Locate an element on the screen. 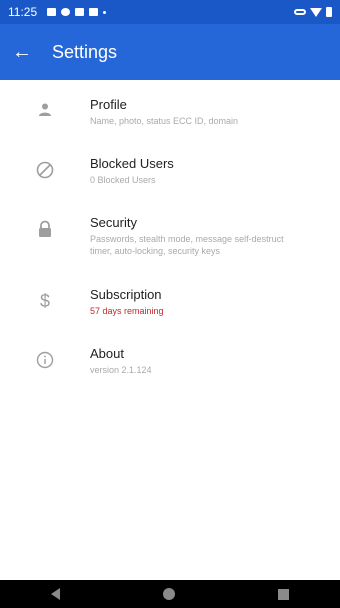 The height and width of the screenshot is (608, 340). subscription-status: 57 days remaining is located at coordinates (127, 311).